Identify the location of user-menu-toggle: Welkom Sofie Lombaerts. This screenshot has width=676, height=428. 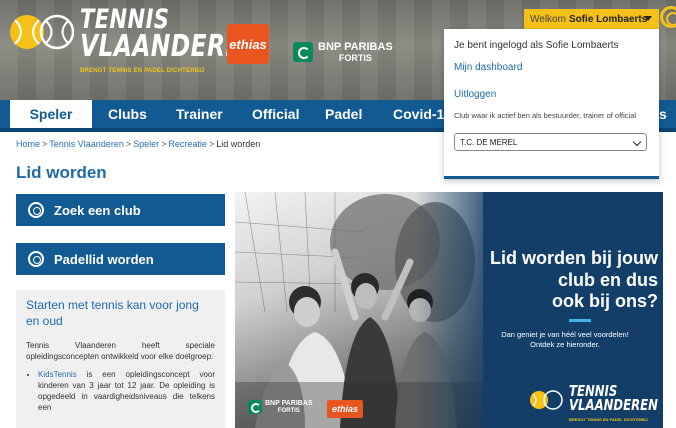
(591, 19).